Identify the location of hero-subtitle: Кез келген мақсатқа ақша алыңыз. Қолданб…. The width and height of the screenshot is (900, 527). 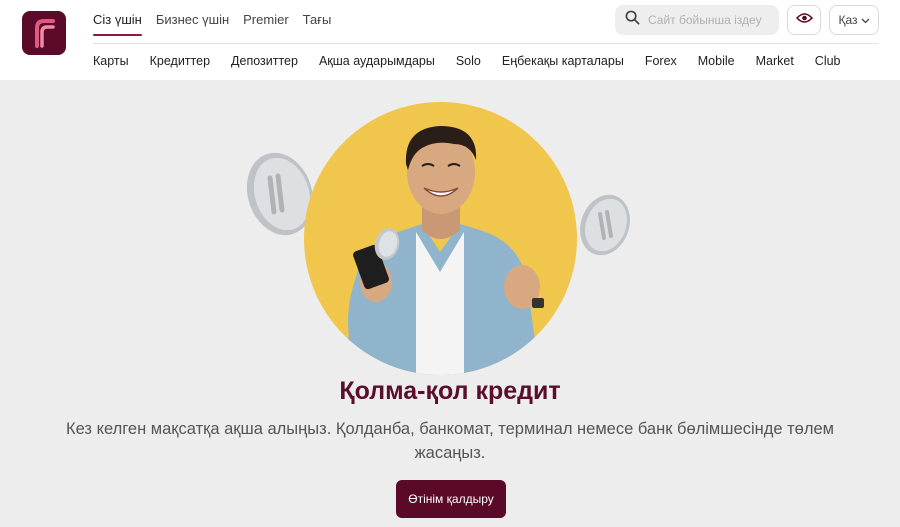
(450, 441).